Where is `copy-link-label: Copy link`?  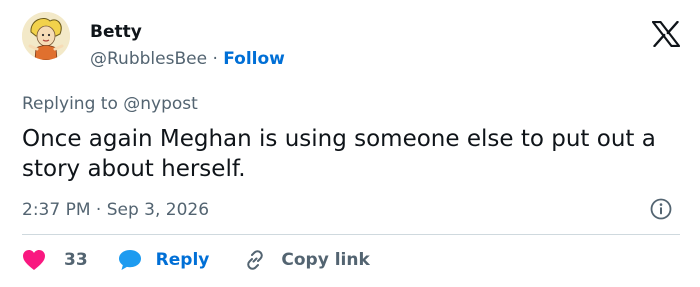
copy-link-label: Copy link is located at coordinates (325, 260).